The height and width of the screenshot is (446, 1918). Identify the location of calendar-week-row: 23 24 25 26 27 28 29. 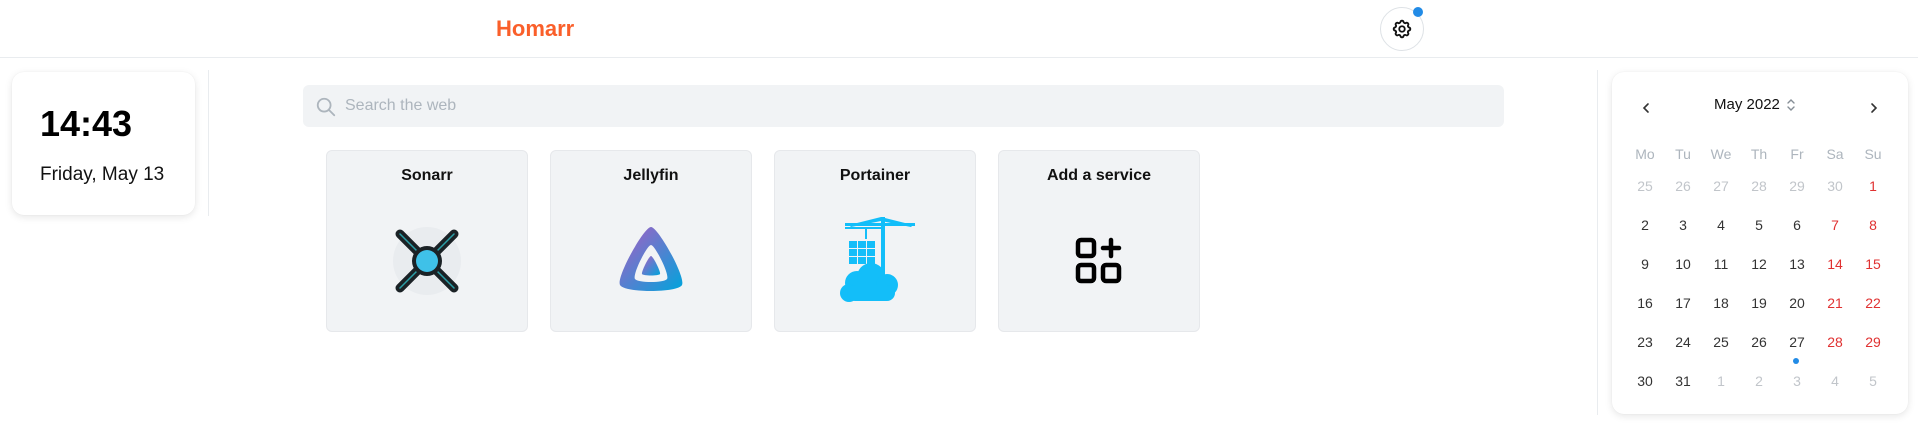
(1759, 345).